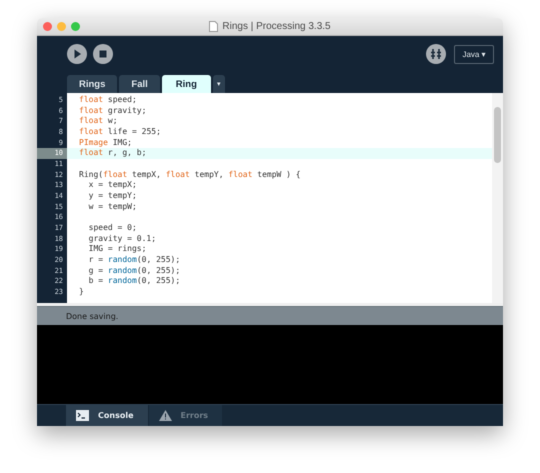 The height and width of the screenshot is (473, 540). I want to click on code-line: float speed;, so click(108, 99).